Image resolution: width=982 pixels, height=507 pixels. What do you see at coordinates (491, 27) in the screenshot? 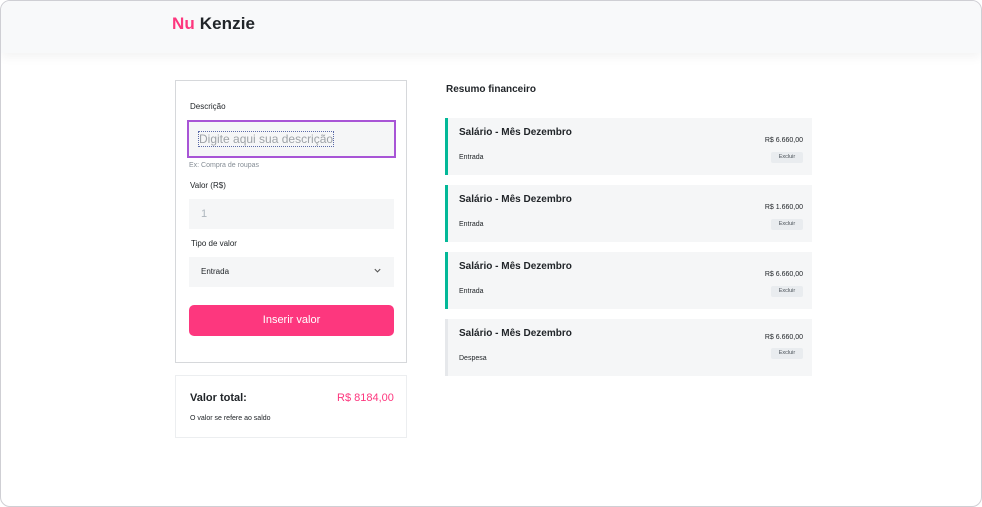
I see `header: Nu Kenzie` at bounding box center [491, 27].